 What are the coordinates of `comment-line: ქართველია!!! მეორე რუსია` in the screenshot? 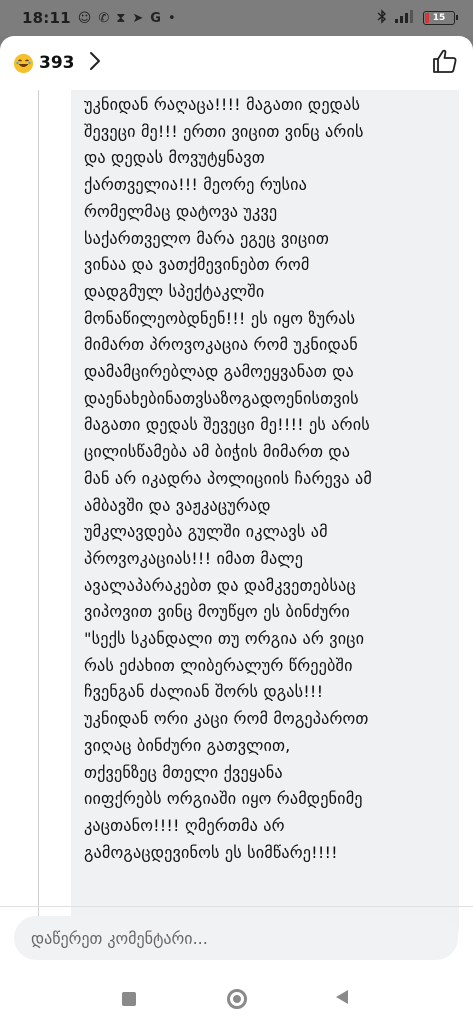 It's located at (195, 185).